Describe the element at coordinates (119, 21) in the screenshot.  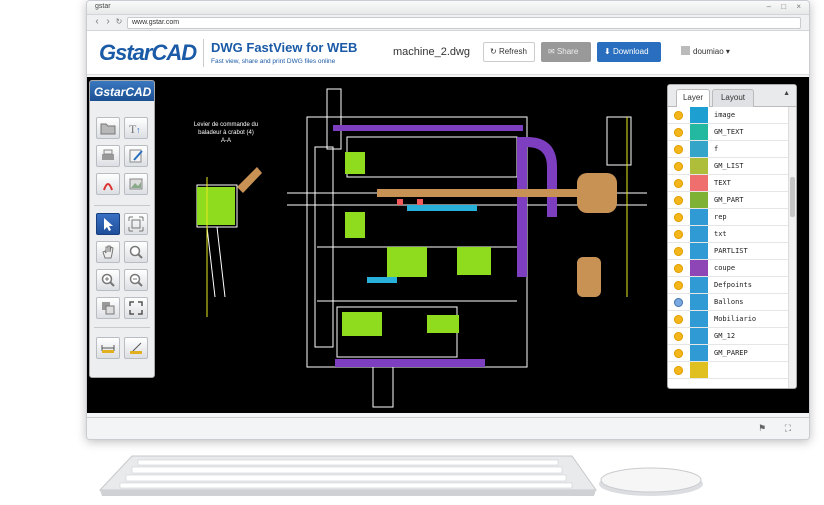
I see `reload-icon: ↻` at that location.